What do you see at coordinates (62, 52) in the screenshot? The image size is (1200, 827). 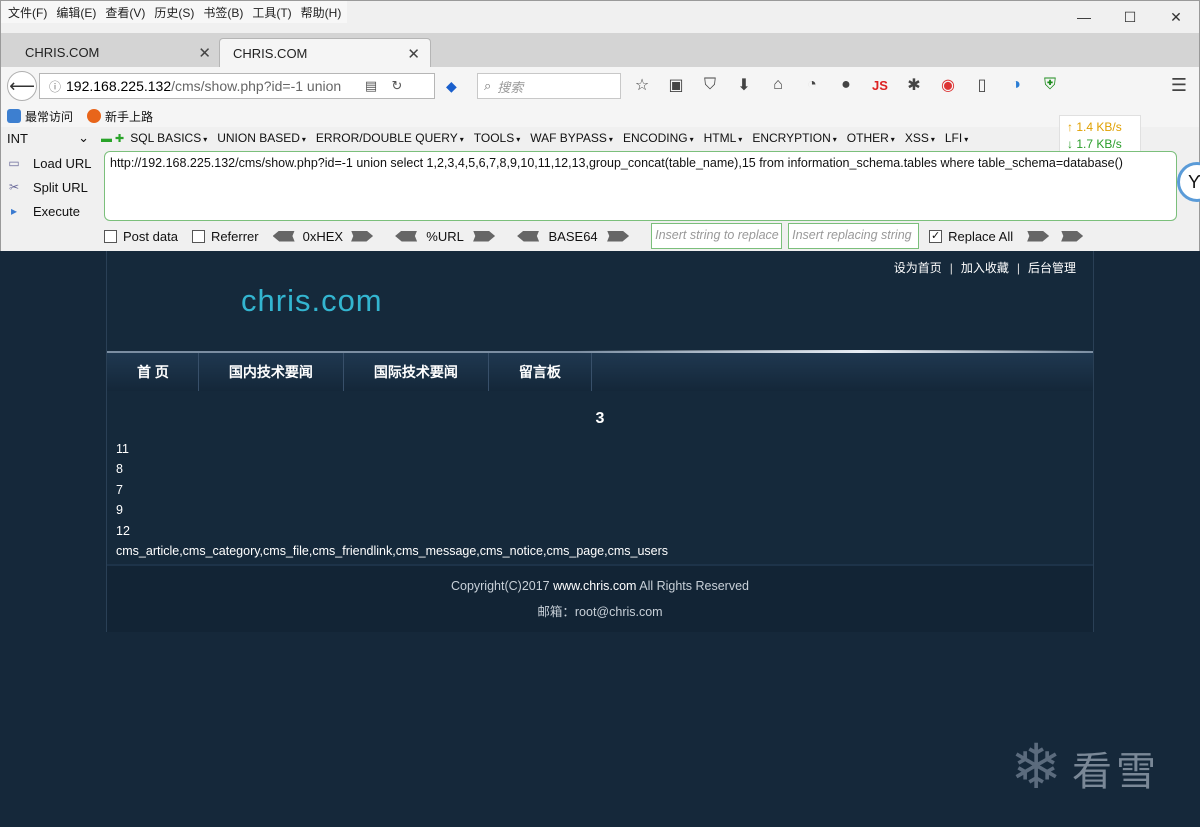 I see `tab-title: CHRIS.COM` at bounding box center [62, 52].